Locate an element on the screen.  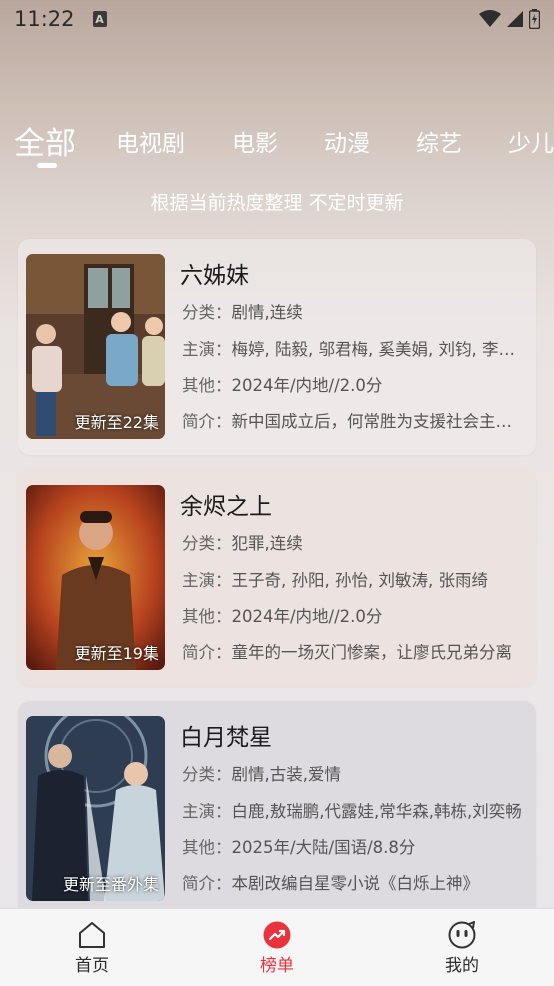
status-time: 11:22 is located at coordinates (44, 19).